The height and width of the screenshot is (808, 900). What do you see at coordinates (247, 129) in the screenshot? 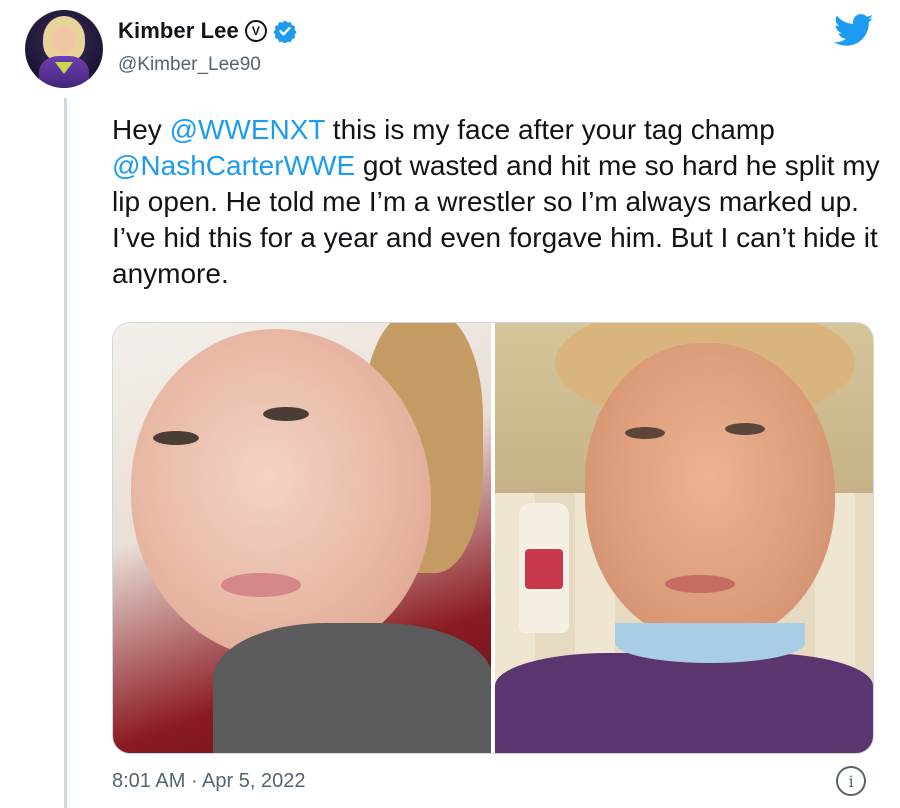
I see `mention-link: @WWENXT` at bounding box center [247, 129].